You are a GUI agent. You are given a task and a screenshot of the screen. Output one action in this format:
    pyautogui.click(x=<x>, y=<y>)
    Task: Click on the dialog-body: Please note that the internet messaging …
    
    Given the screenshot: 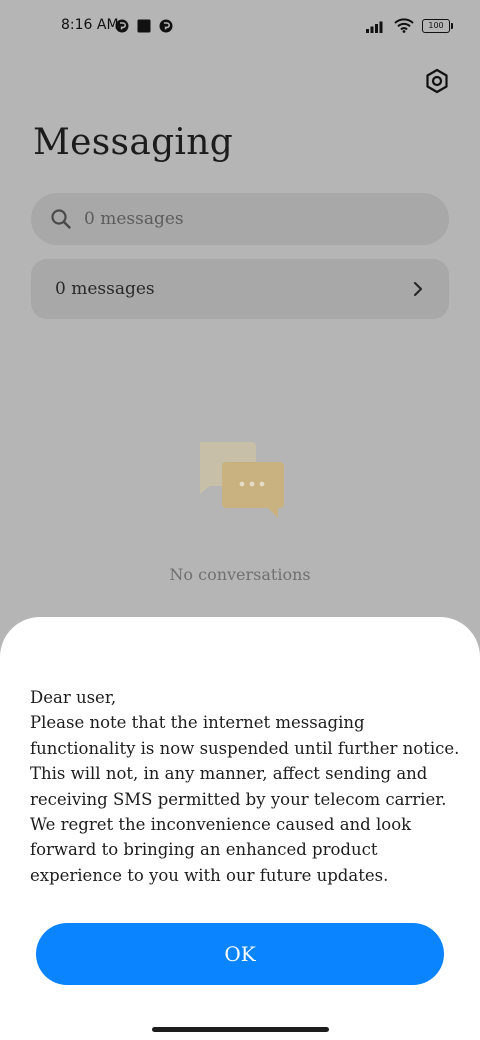 What is the action you would take?
    pyautogui.click(x=245, y=799)
    